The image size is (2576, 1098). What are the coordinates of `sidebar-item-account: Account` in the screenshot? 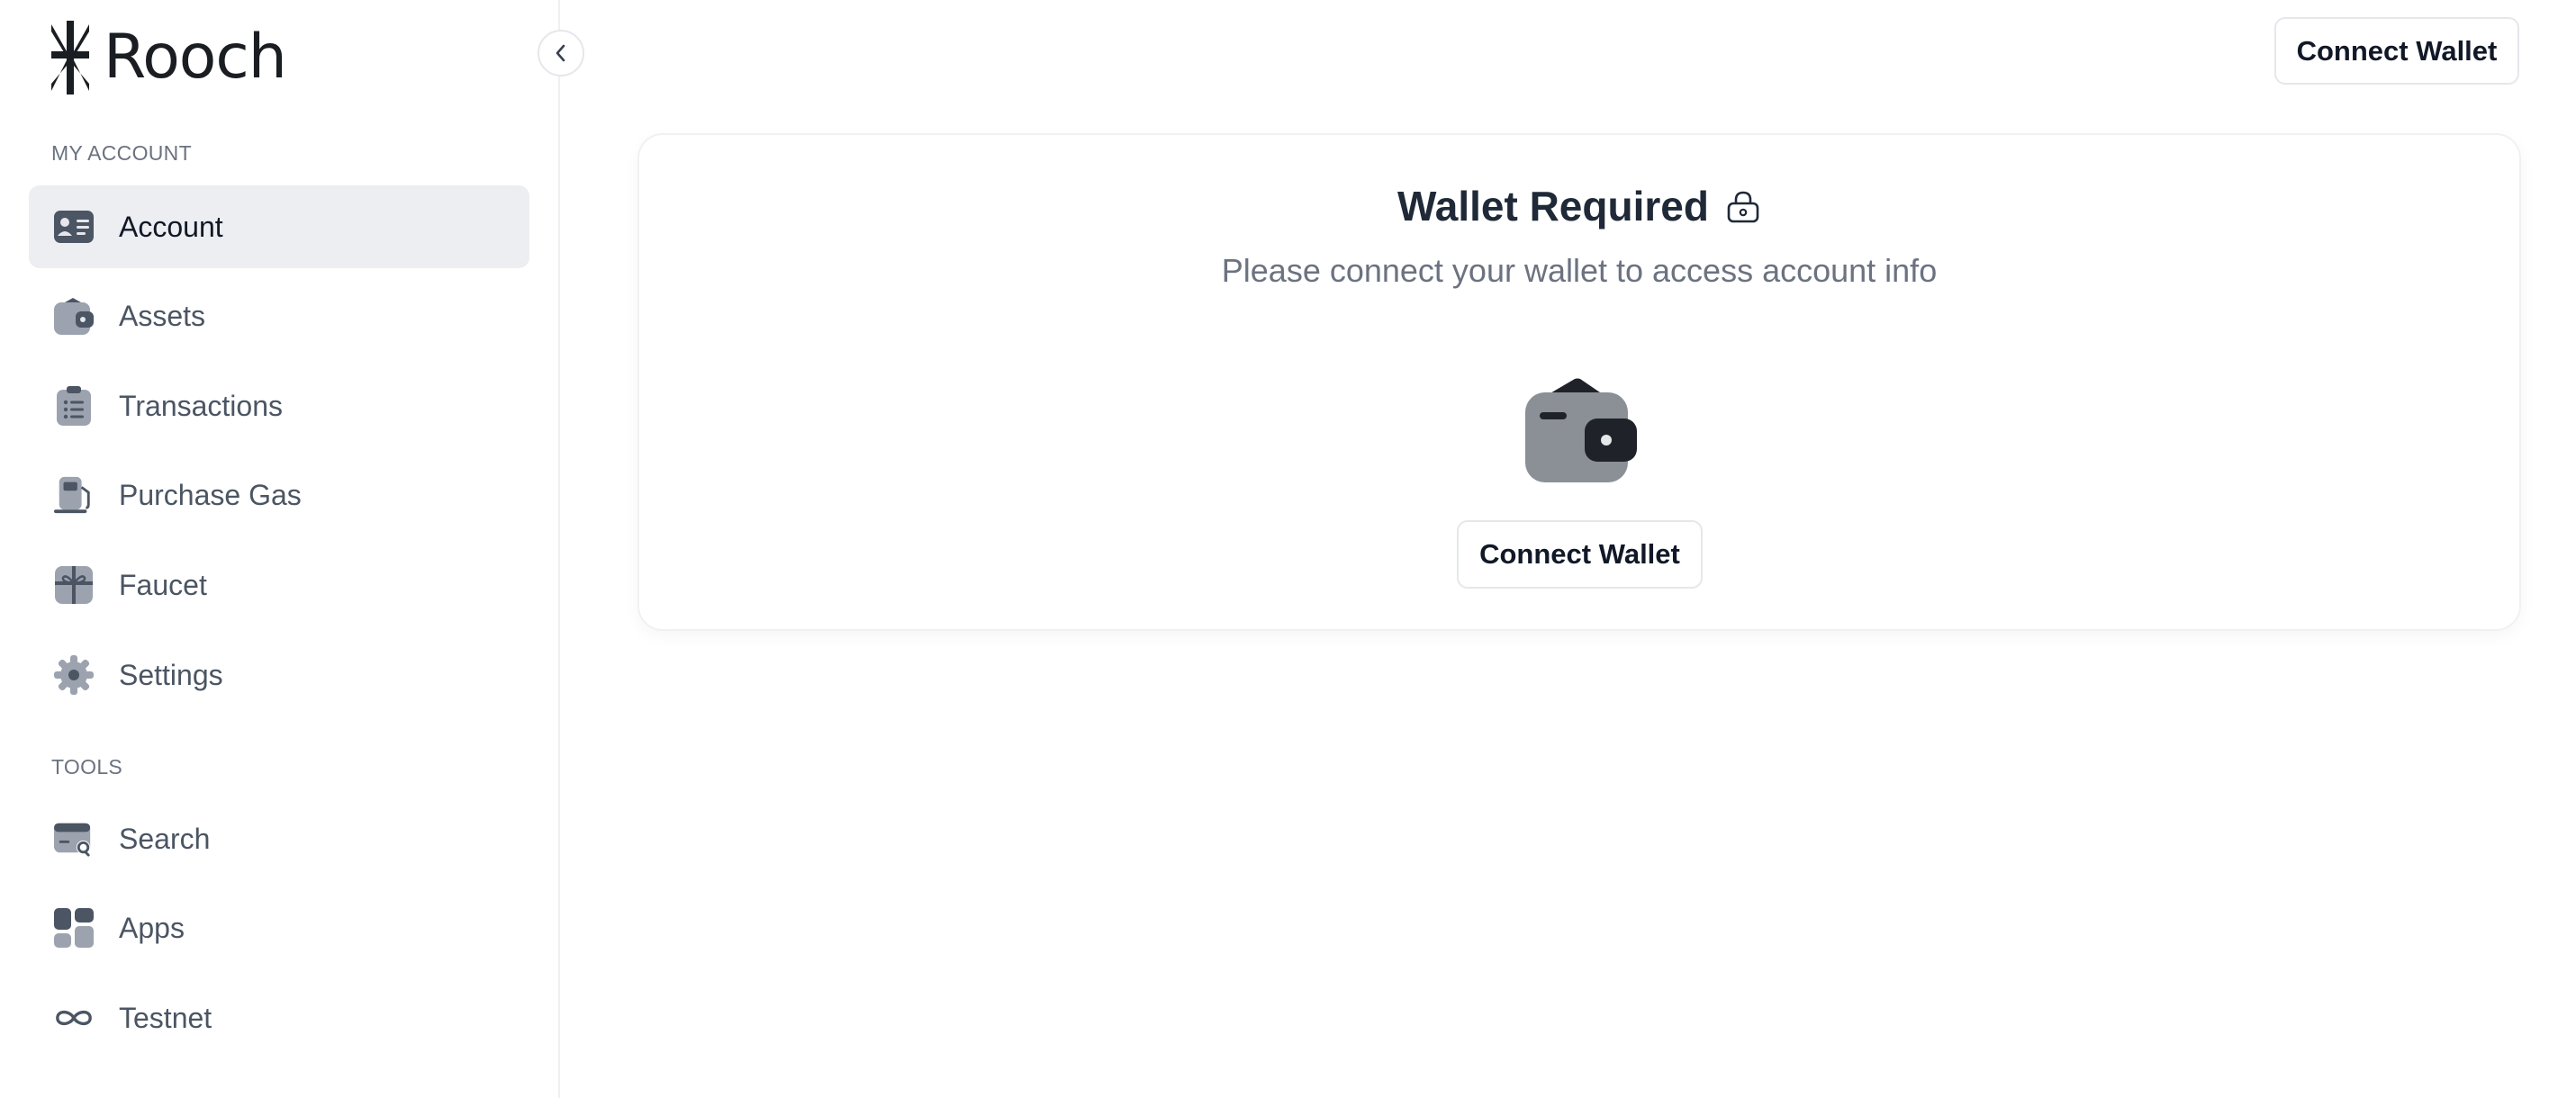 It's located at (279, 227).